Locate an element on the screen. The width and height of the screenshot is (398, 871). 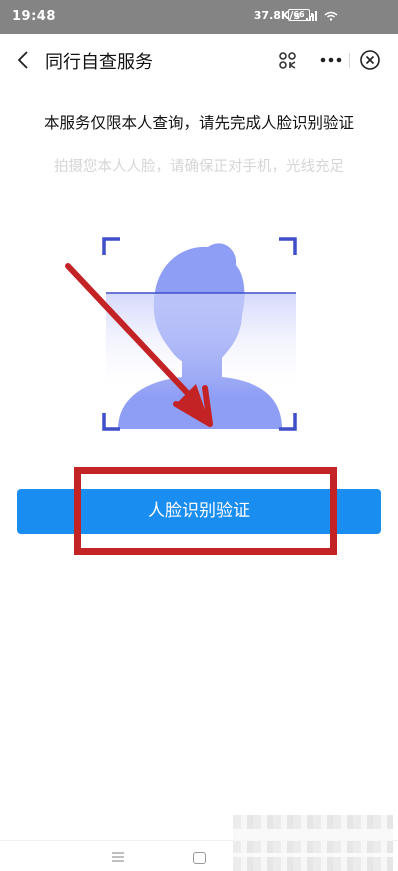
page-title: 同行自查服务 is located at coordinates (99, 62).